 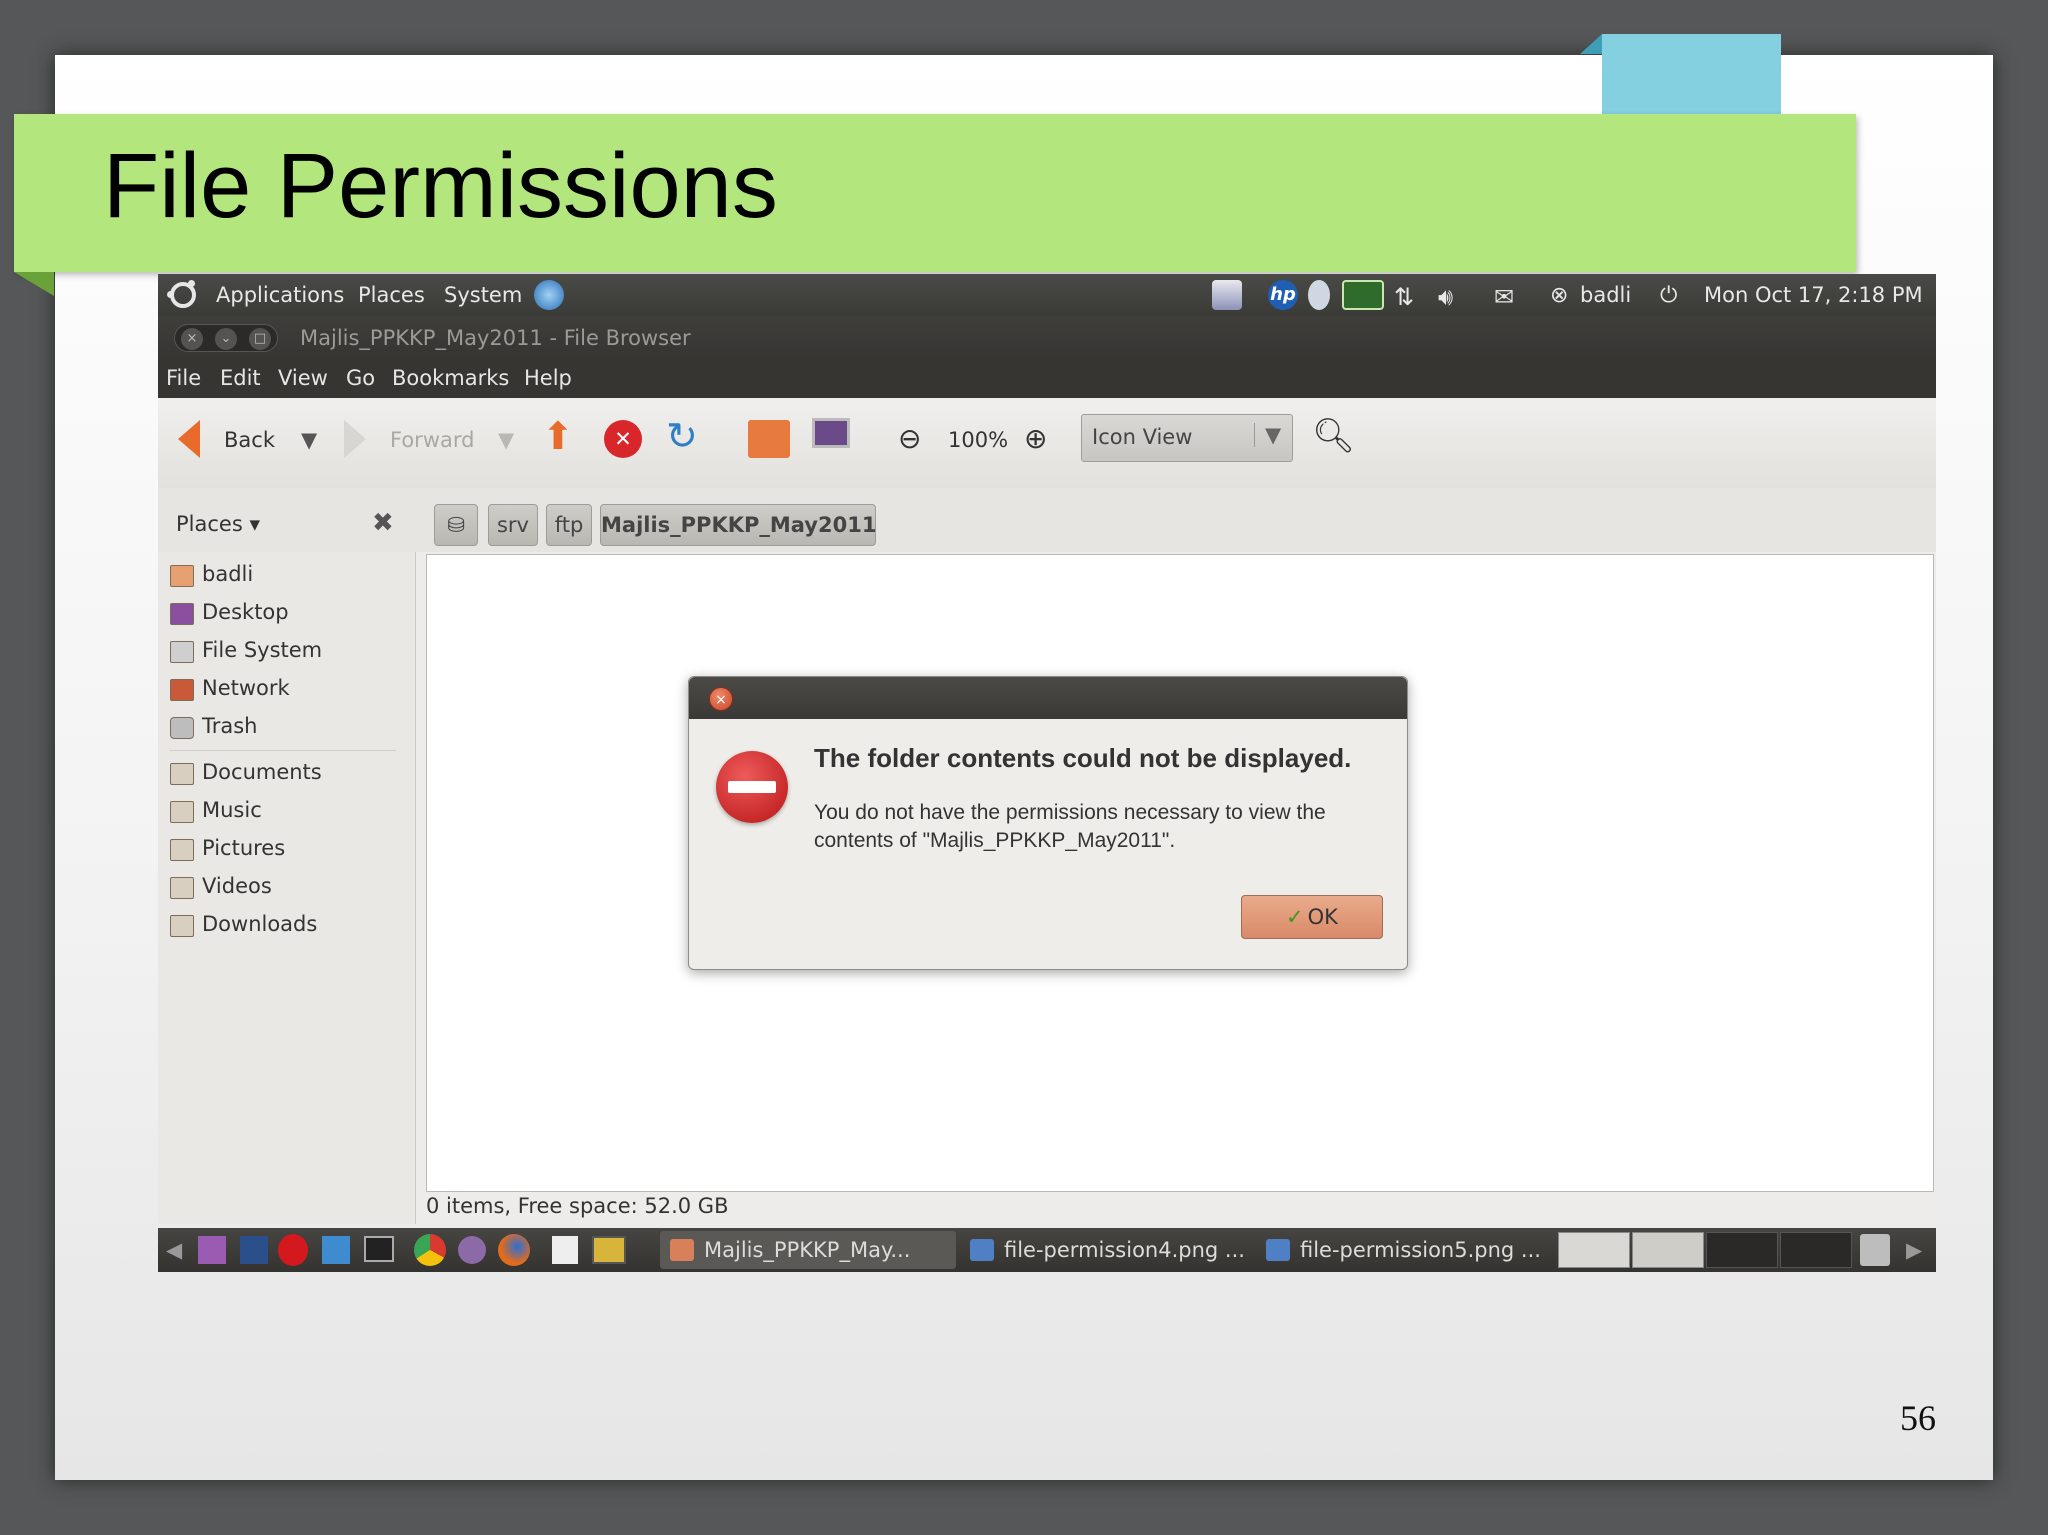 I want to click on title-fold, so click(x=34, y=284).